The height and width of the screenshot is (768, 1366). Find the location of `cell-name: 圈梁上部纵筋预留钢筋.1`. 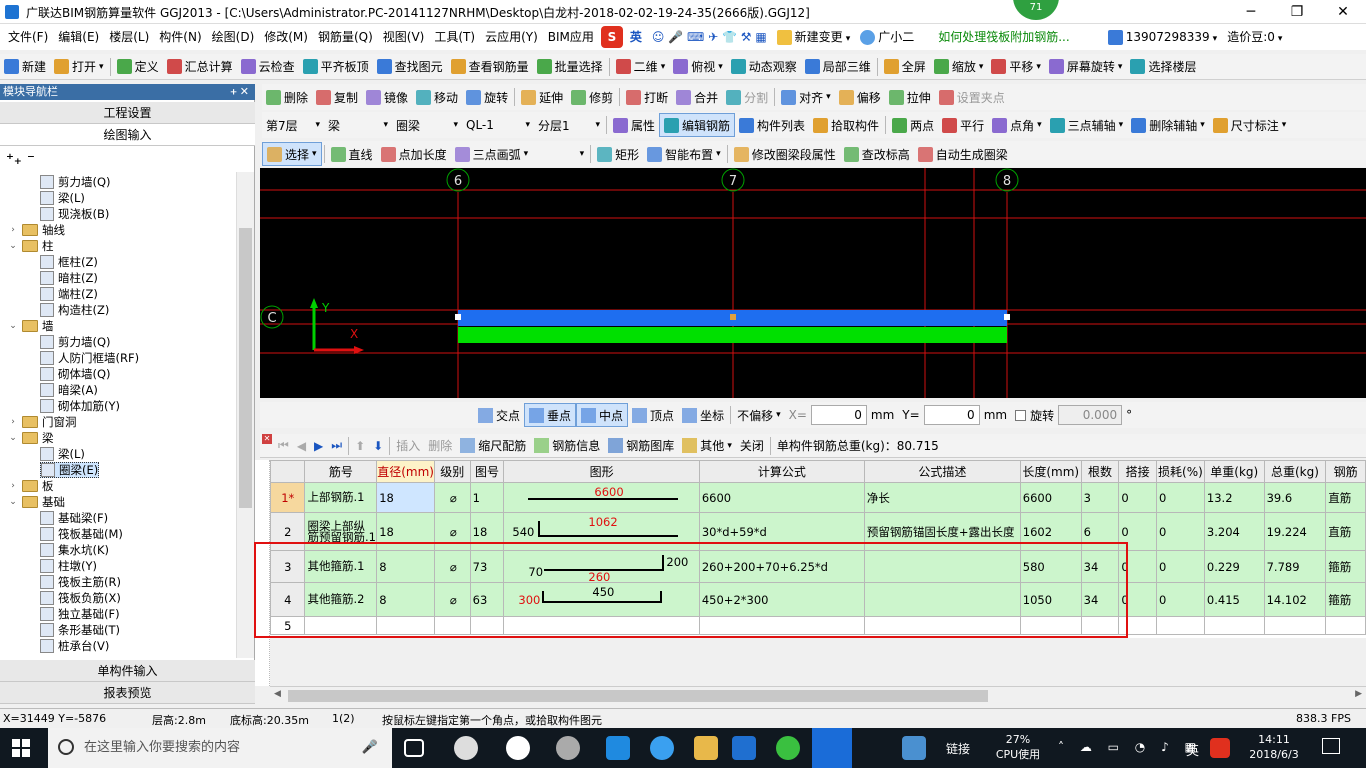

cell-name: 圈梁上部纵筋预留钢筋.1 is located at coordinates (341, 531).